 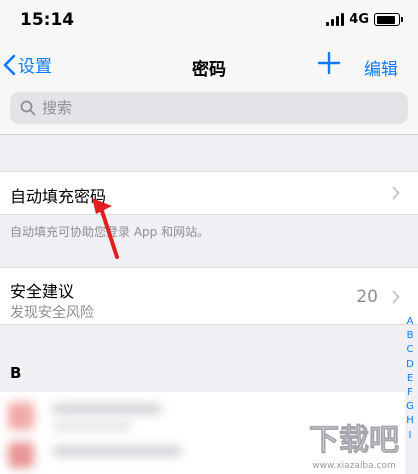 What do you see at coordinates (410, 421) in the screenshot?
I see `index-letter-h: H` at bounding box center [410, 421].